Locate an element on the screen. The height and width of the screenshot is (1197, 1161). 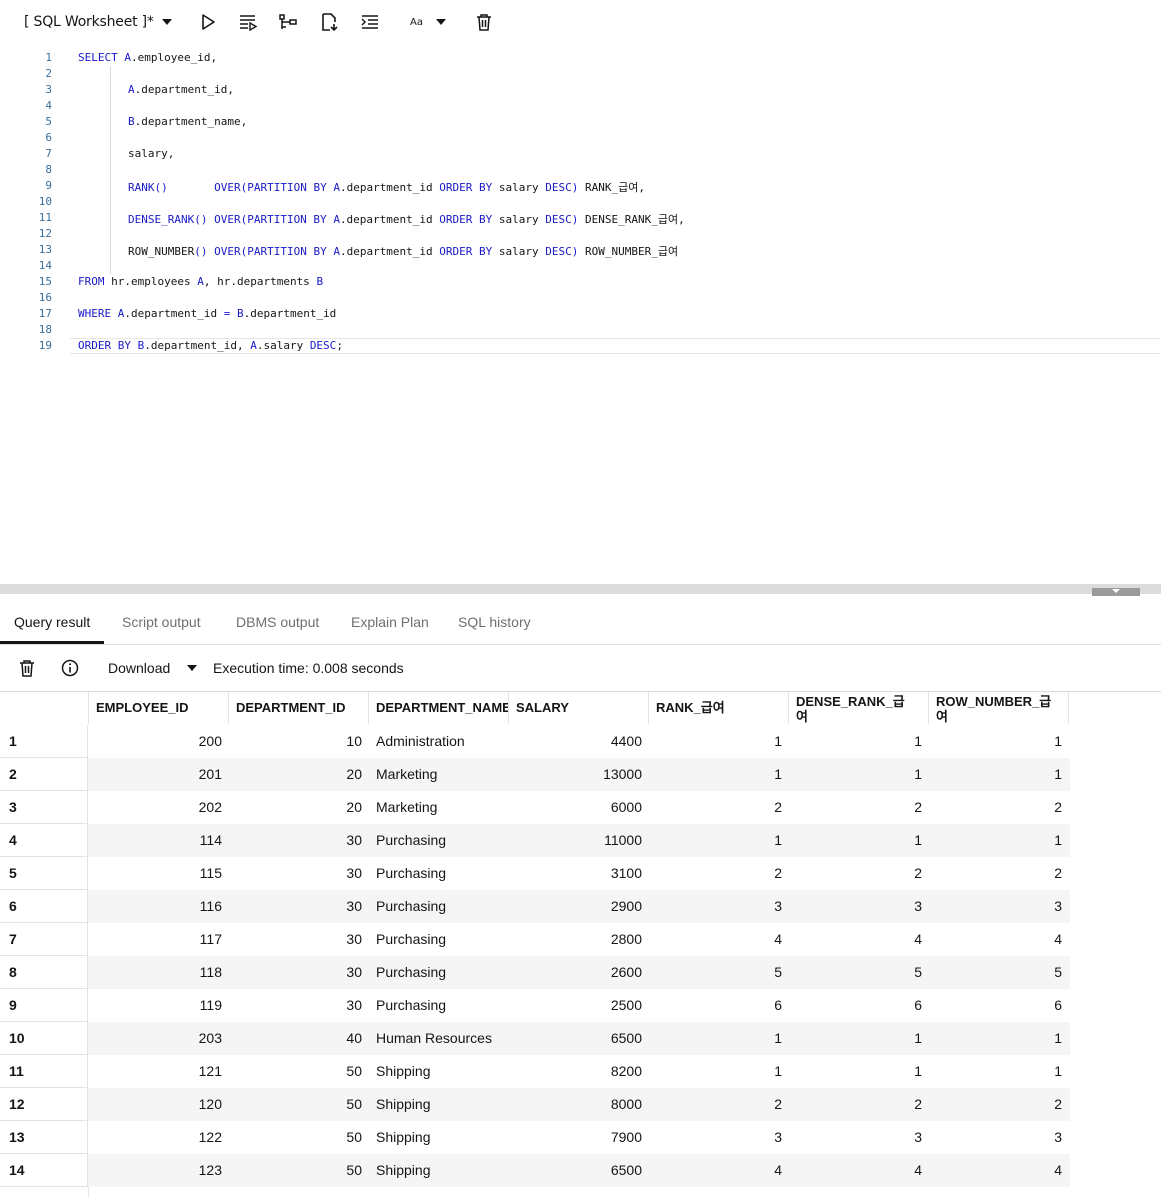
table-row: 1 200 10 Administration 4400 1 1 1 is located at coordinates (535, 741).